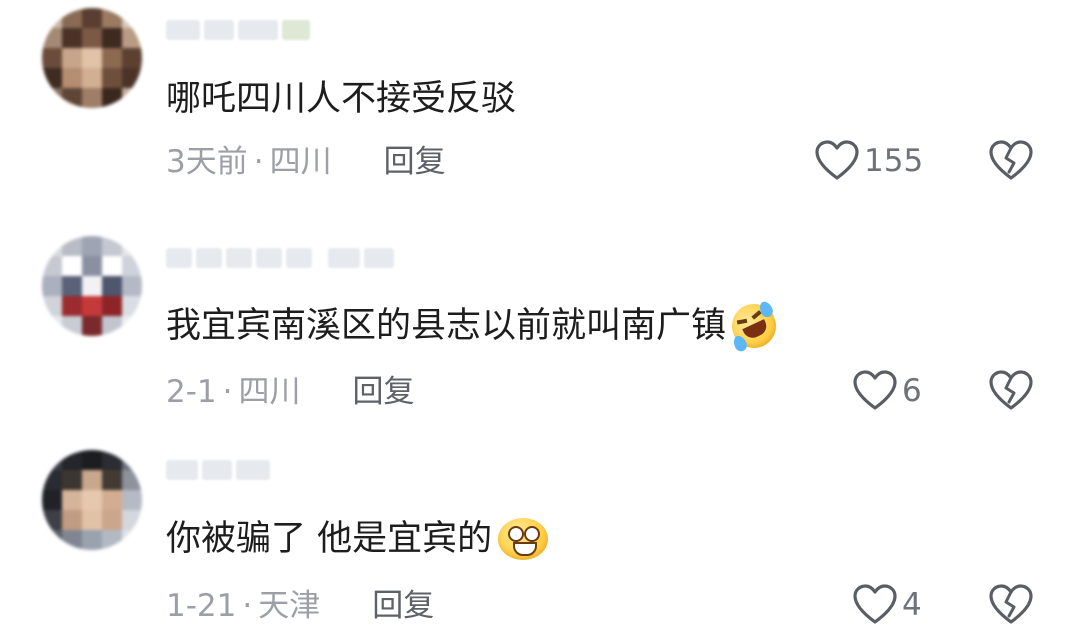  What do you see at coordinates (523, 539) in the screenshot?
I see `goofy-grin-emoji-icon` at bounding box center [523, 539].